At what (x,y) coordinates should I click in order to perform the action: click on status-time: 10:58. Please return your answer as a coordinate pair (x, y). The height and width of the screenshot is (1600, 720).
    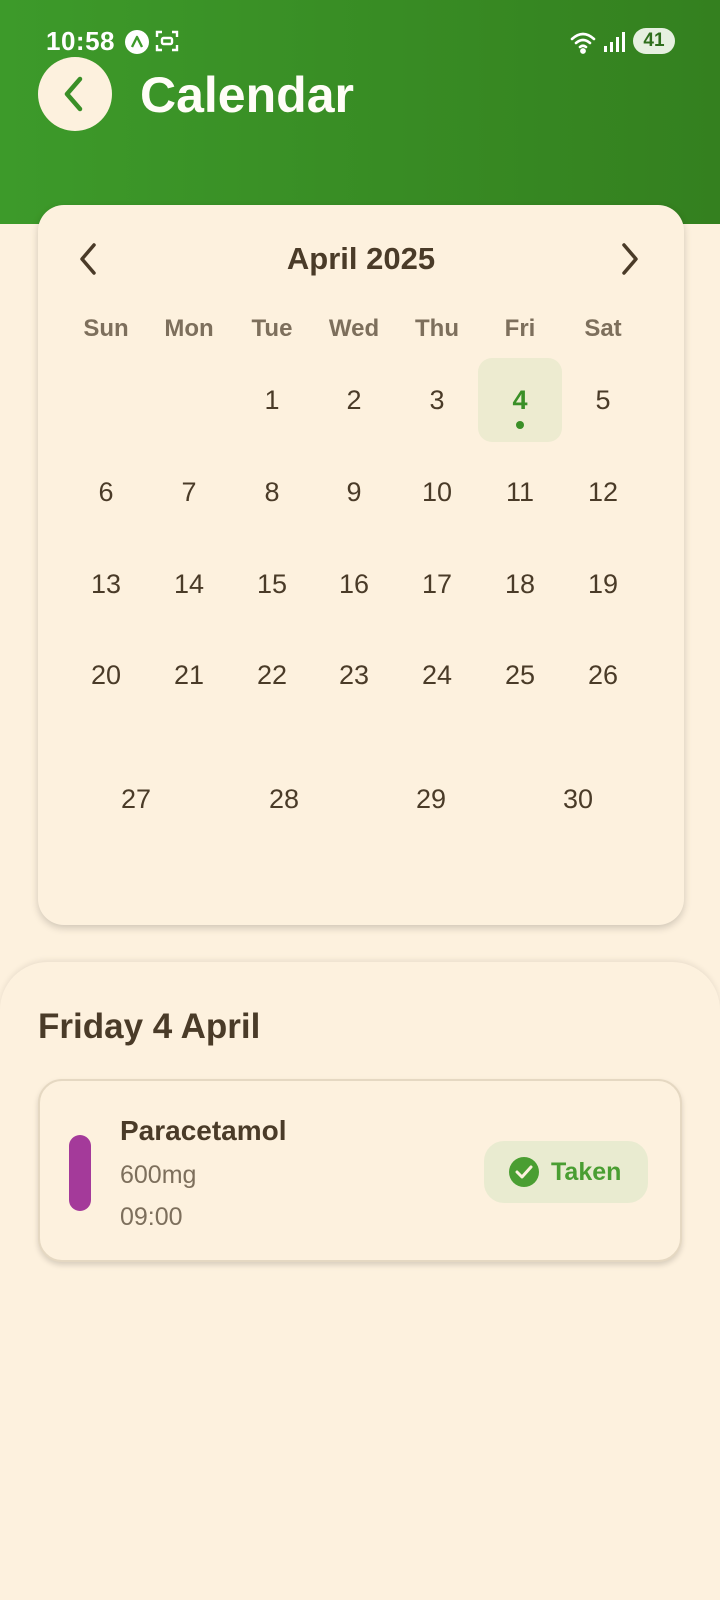
    Looking at the image, I should click on (80, 41).